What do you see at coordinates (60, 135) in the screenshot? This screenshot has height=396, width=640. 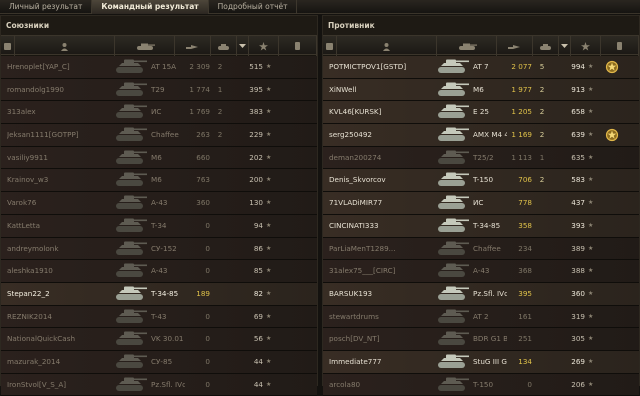 I see `player-name: Jeksan1111[GOTPP]` at bounding box center [60, 135].